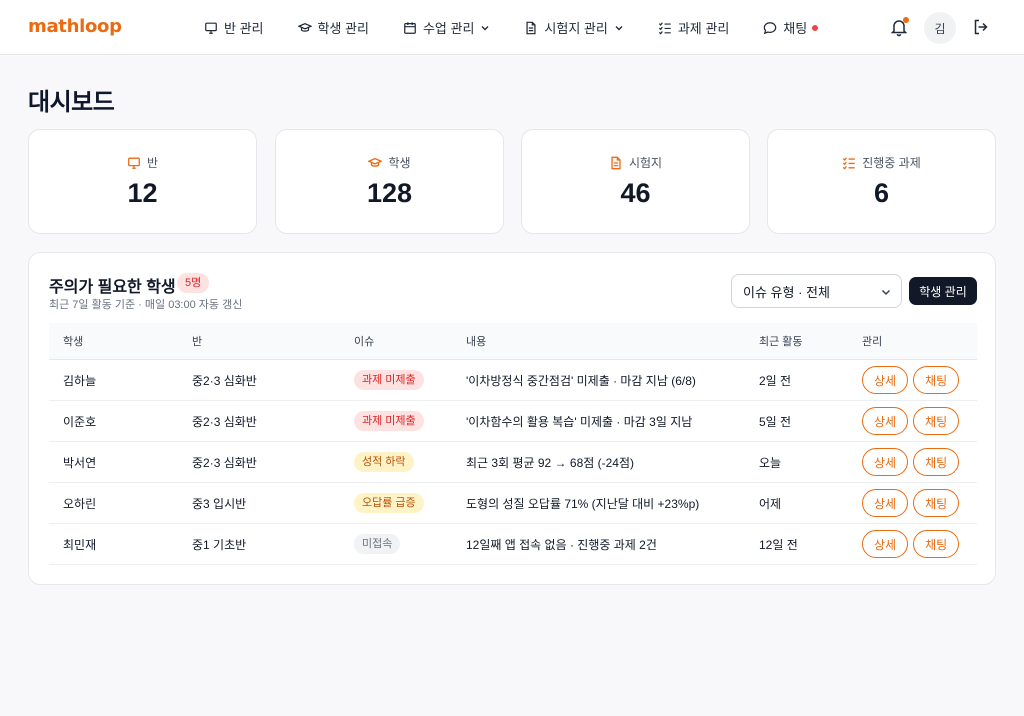 The height and width of the screenshot is (716, 1024). Describe the element at coordinates (795, 28) in the screenshot. I see `nav-item-label: 채팅` at that location.